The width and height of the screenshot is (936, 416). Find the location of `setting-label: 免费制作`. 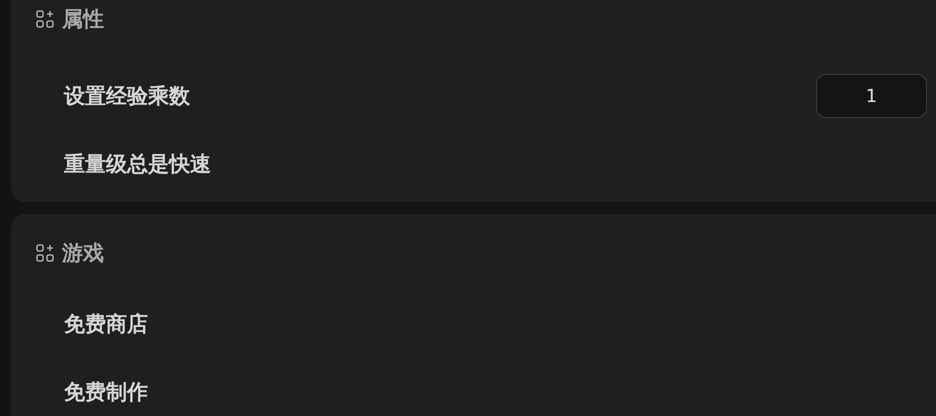

setting-label: 免费制作 is located at coordinates (106, 392).